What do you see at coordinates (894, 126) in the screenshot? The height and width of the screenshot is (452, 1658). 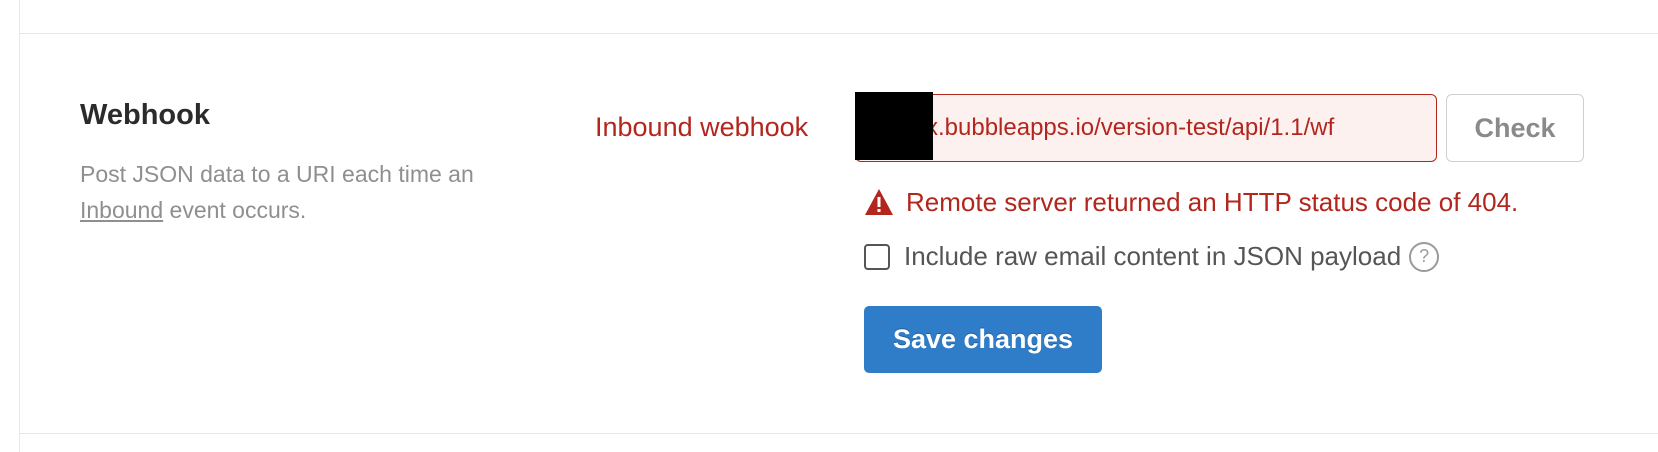 I see `redaction-box` at bounding box center [894, 126].